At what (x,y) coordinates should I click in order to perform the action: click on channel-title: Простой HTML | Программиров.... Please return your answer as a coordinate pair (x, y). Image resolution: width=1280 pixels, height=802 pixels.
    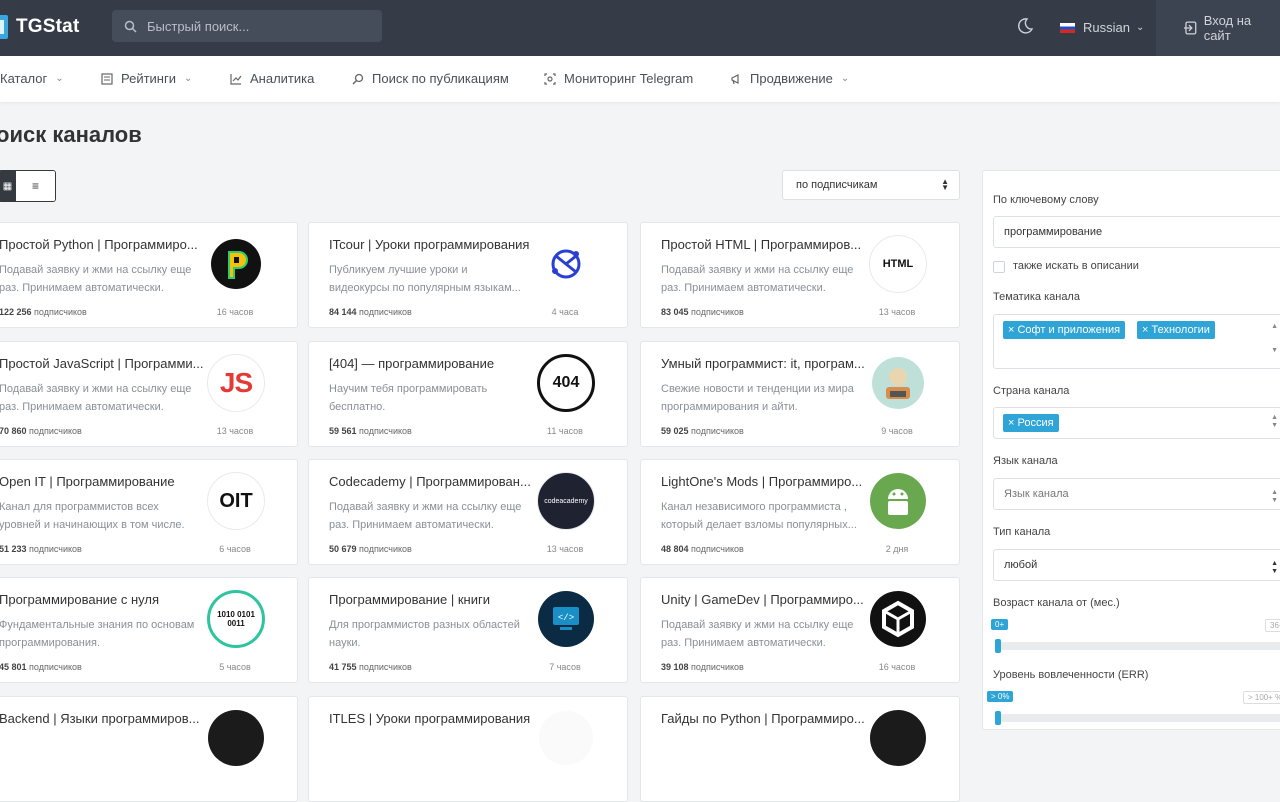
    Looking at the image, I should click on (763, 244).